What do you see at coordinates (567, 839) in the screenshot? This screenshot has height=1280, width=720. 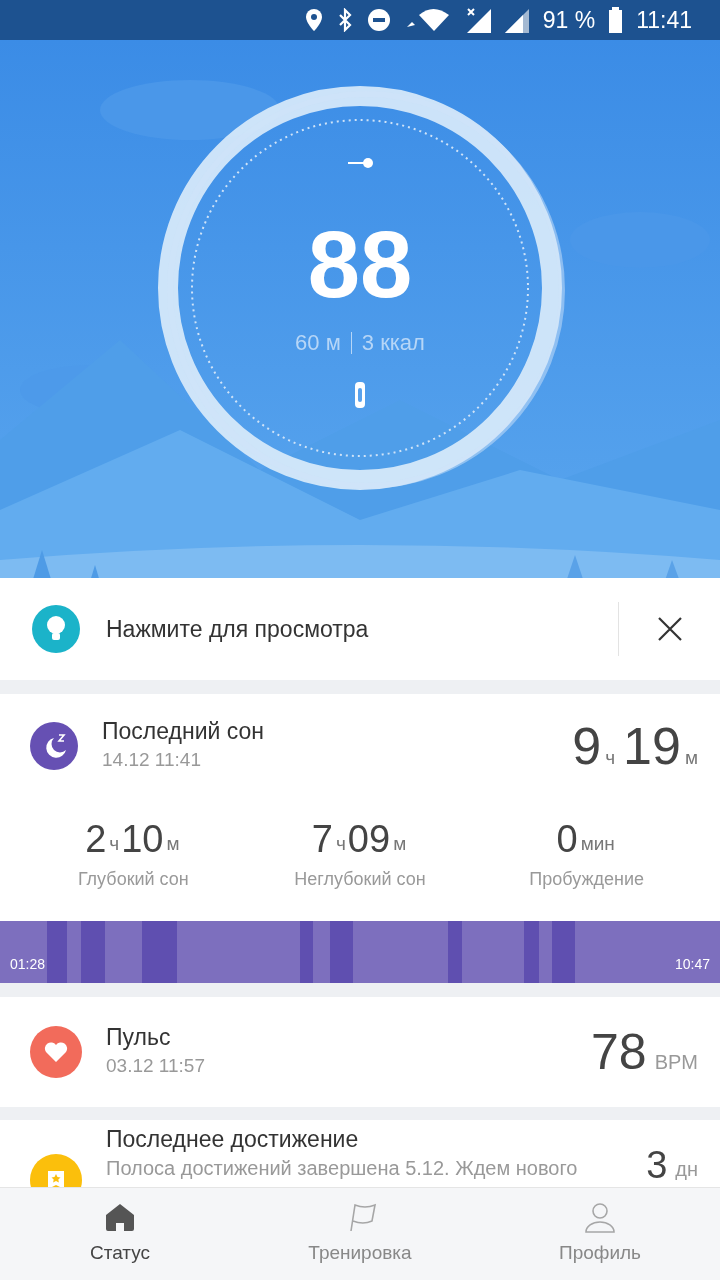 I see `stat-value: 0` at bounding box center [567, 839].